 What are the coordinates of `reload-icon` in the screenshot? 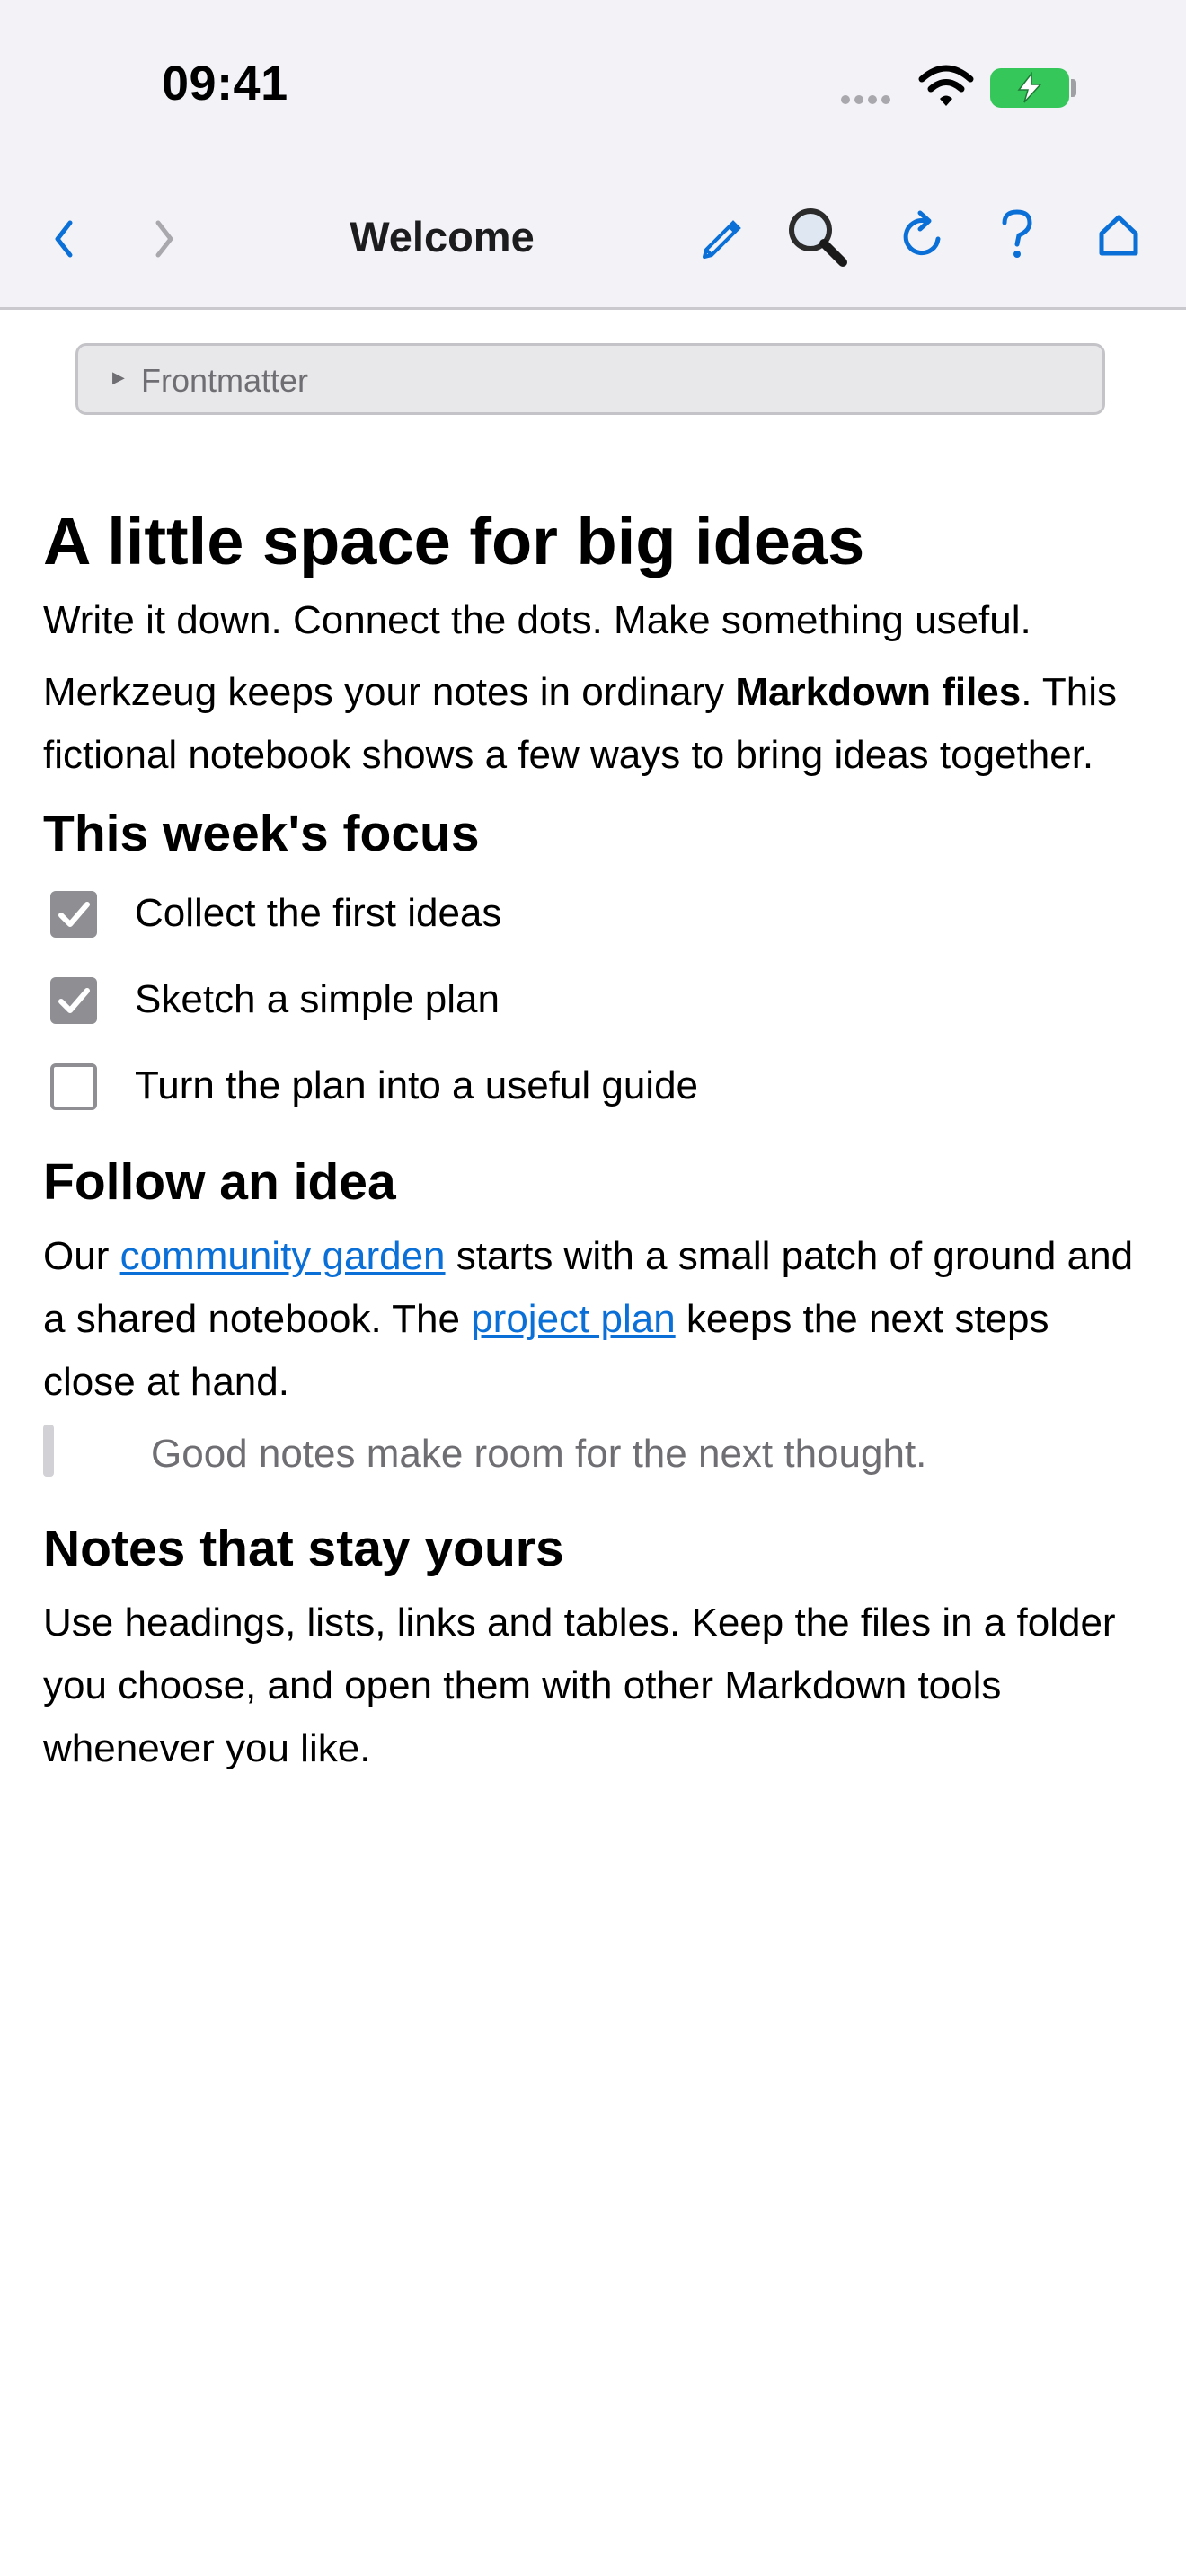 It's located at (922, 233).